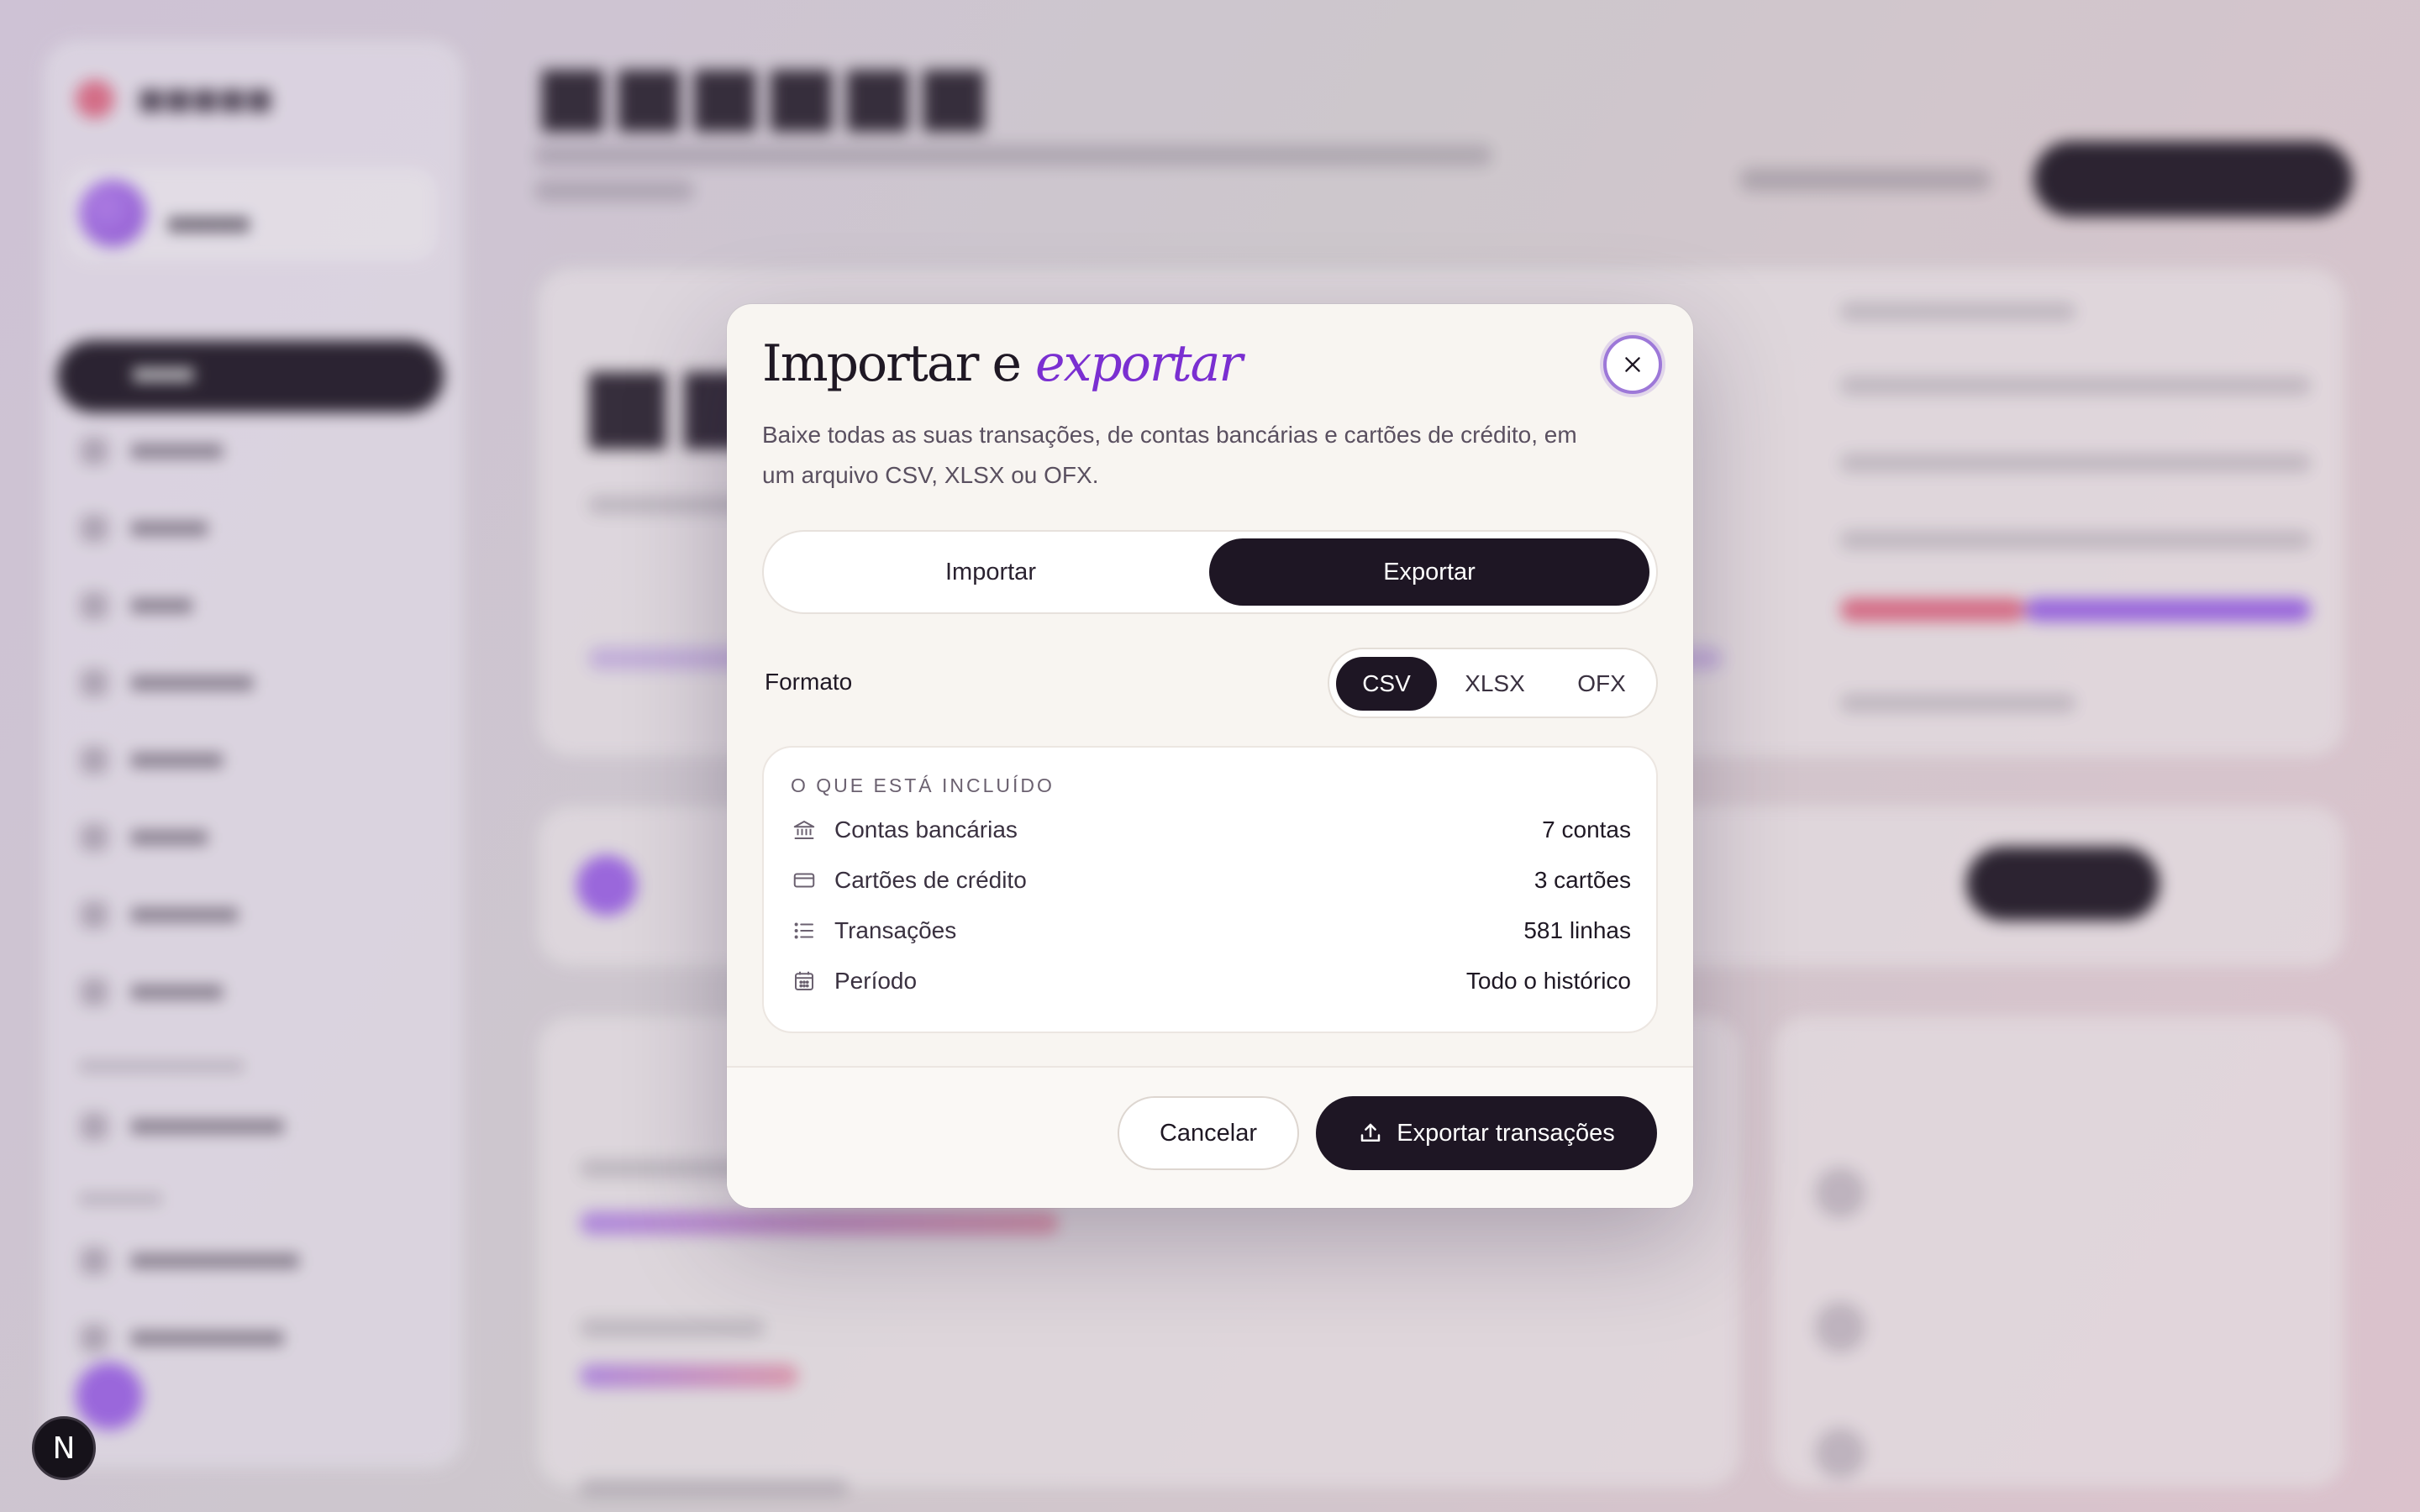  I want to click on close-icon, so click(1632, 364).